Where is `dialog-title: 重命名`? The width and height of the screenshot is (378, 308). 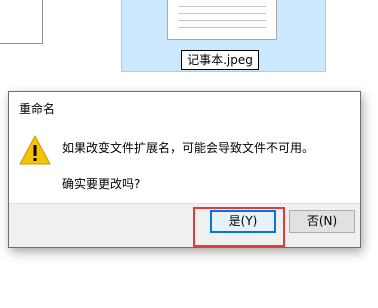 dialog-title: 重命名 is located at coordinates (37, 109).